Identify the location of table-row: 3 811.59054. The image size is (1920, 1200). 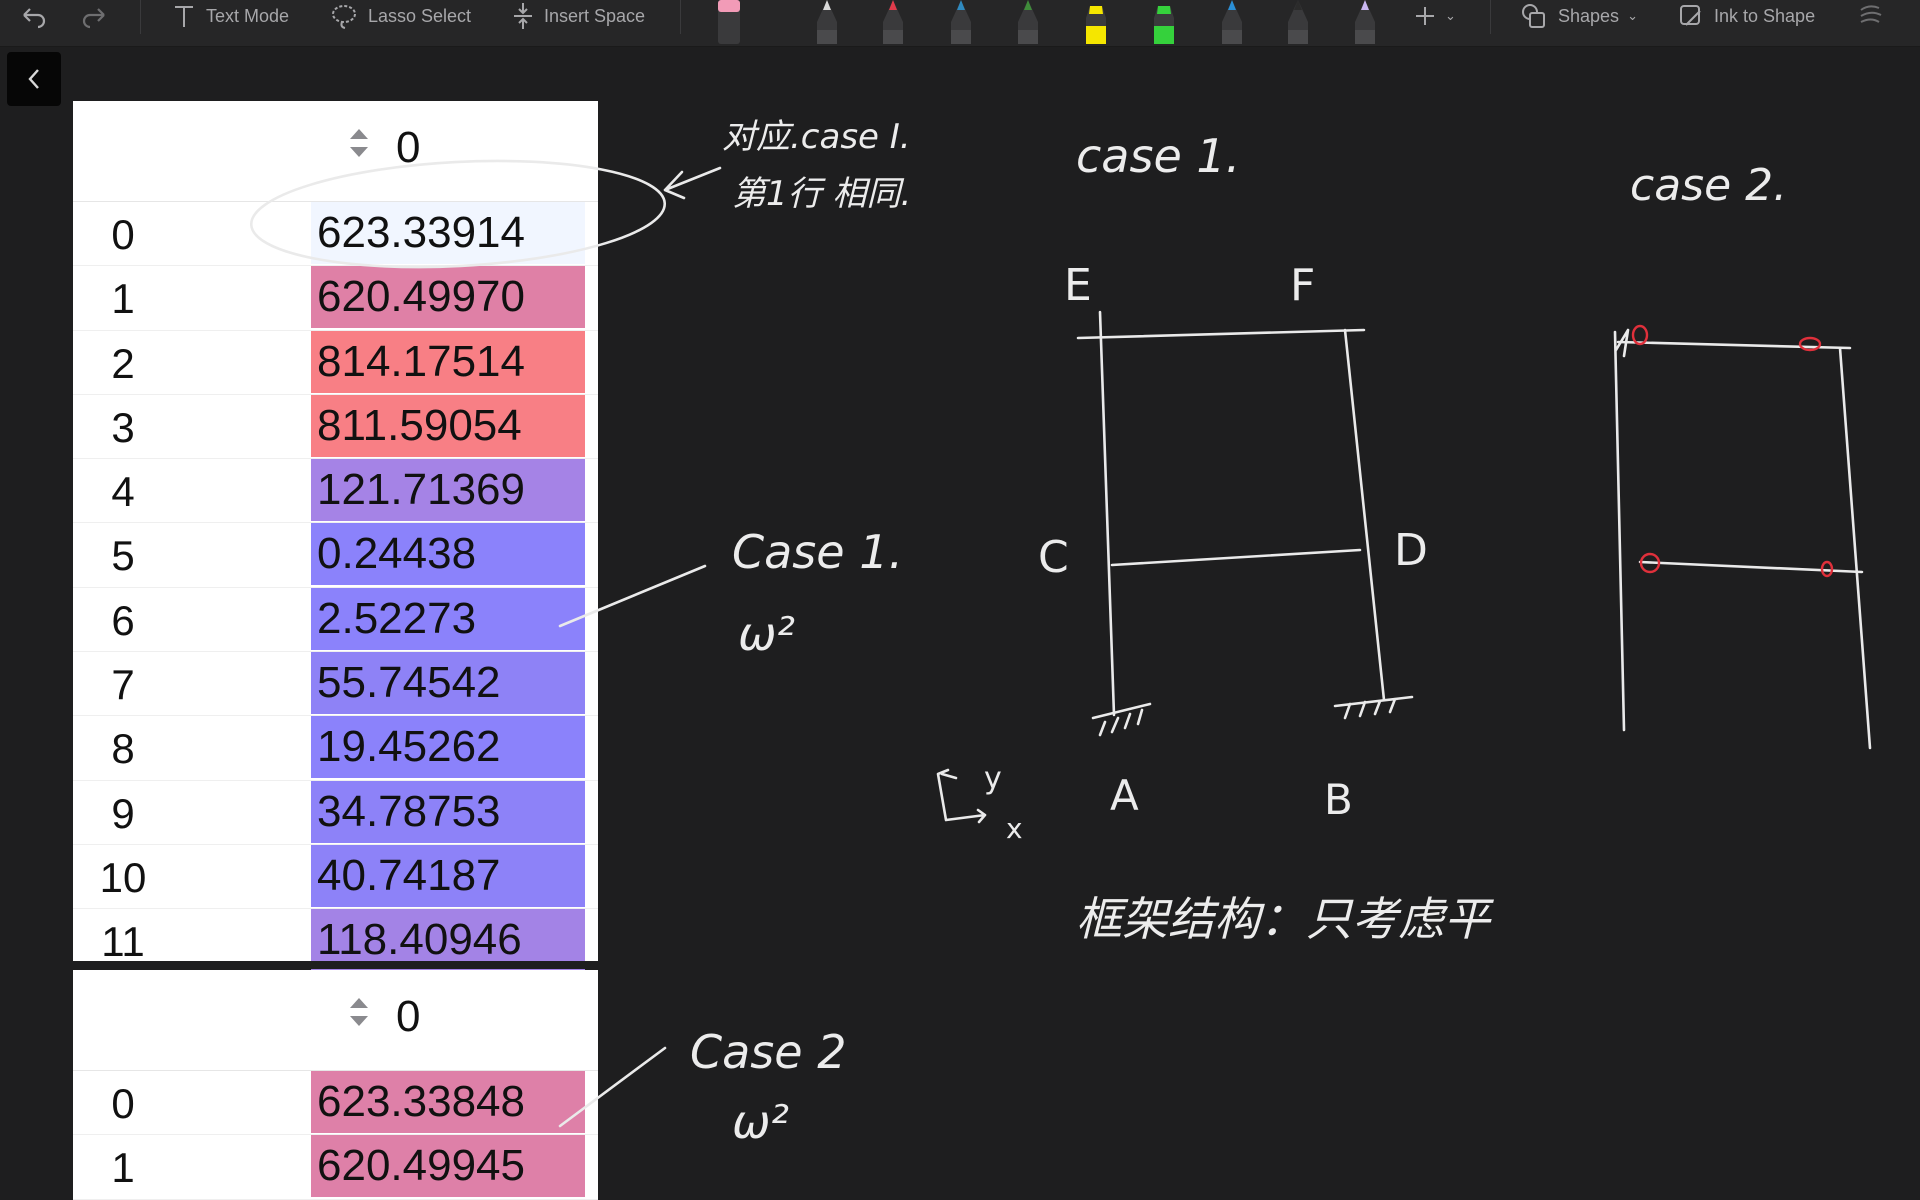
(335, 427).